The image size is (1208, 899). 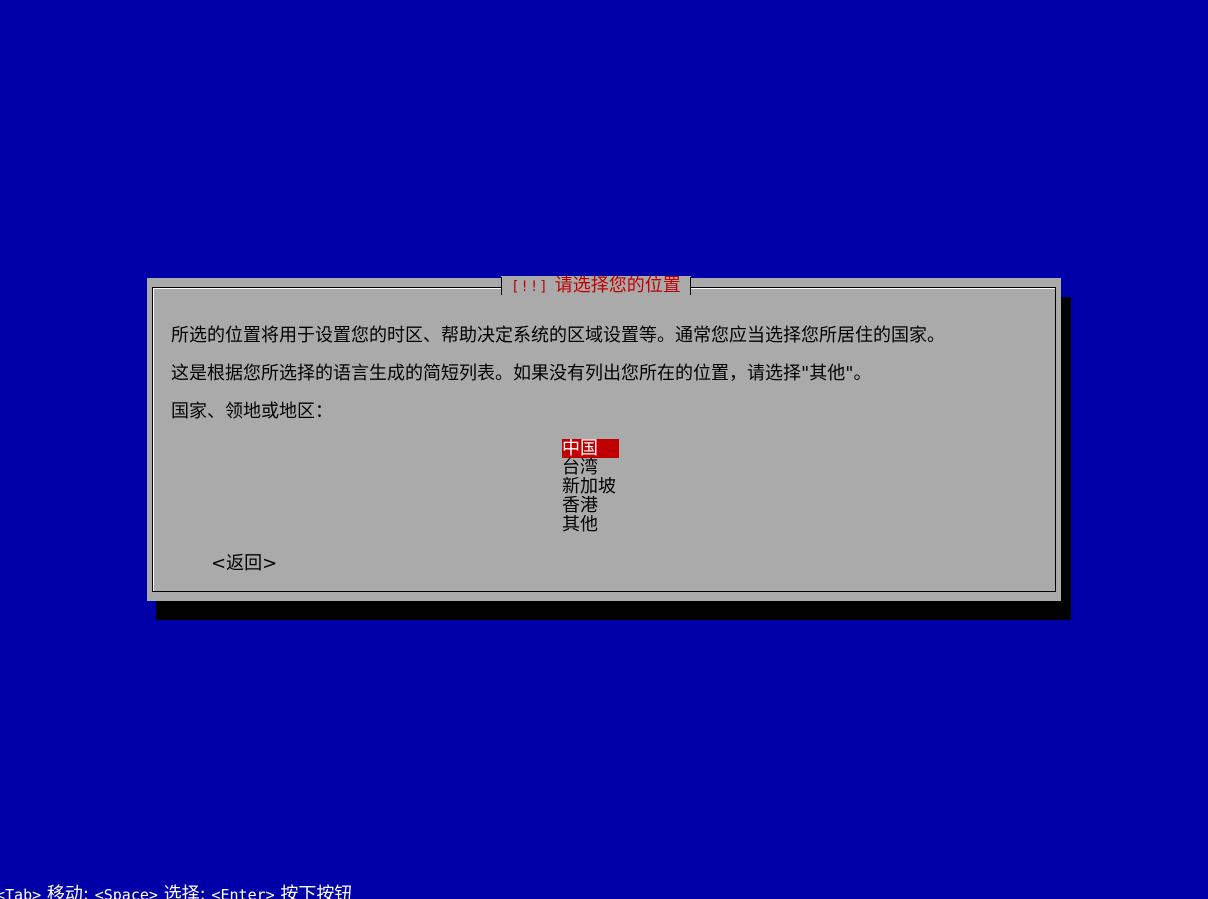 What do you see at coordinates (622, 486) in the screenshot?
I see `country-list: 中国 台湾 新加坡 香港 其他` at bounding box center [622, 486].